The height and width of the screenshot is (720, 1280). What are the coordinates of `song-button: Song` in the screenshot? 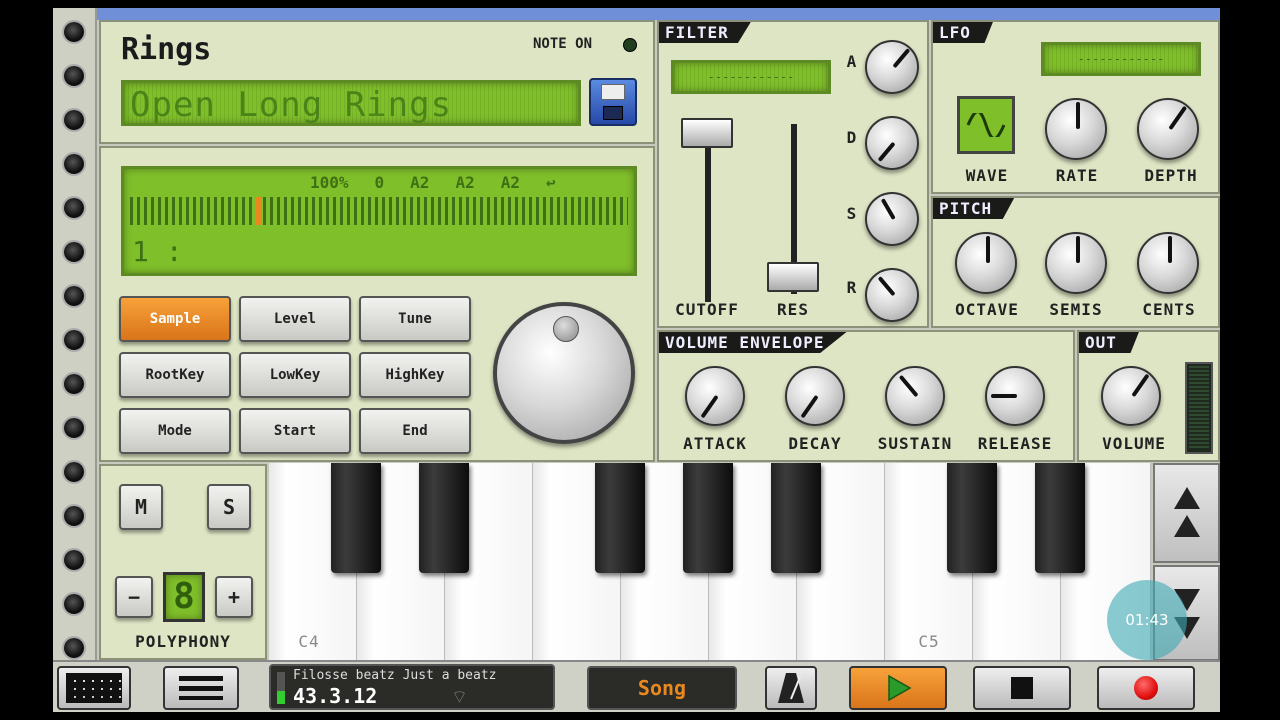 It's located at (662, 688).